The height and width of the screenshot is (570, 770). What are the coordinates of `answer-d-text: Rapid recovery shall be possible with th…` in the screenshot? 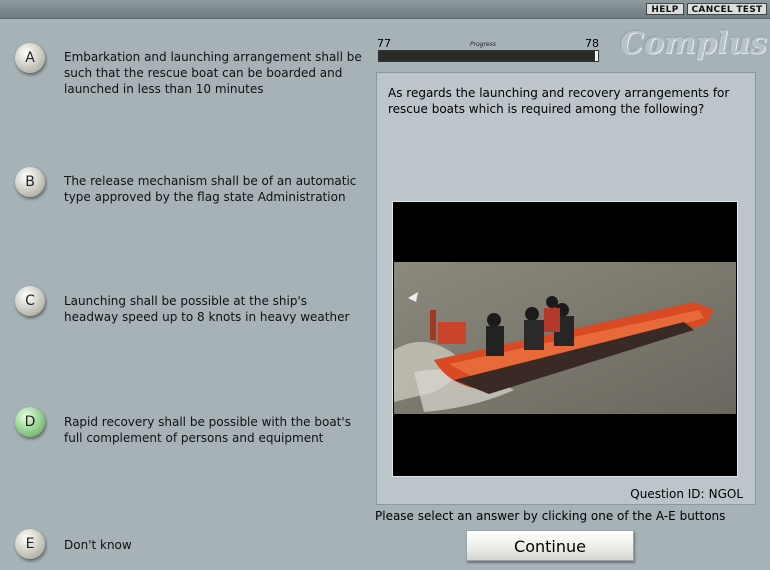 It's located at (207, 430).